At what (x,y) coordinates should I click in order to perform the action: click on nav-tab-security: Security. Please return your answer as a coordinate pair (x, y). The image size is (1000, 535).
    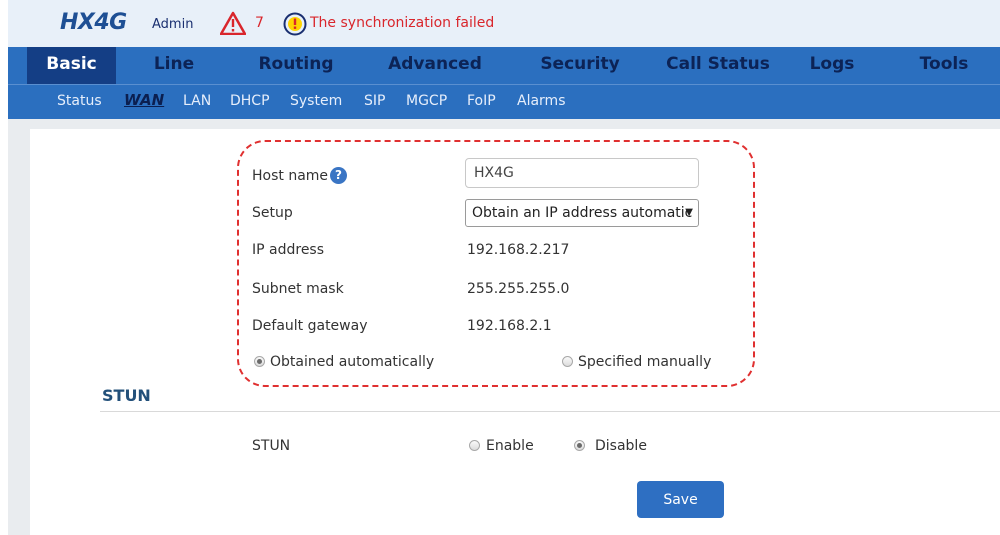
    Looking at the image, I should click on (580, 65).